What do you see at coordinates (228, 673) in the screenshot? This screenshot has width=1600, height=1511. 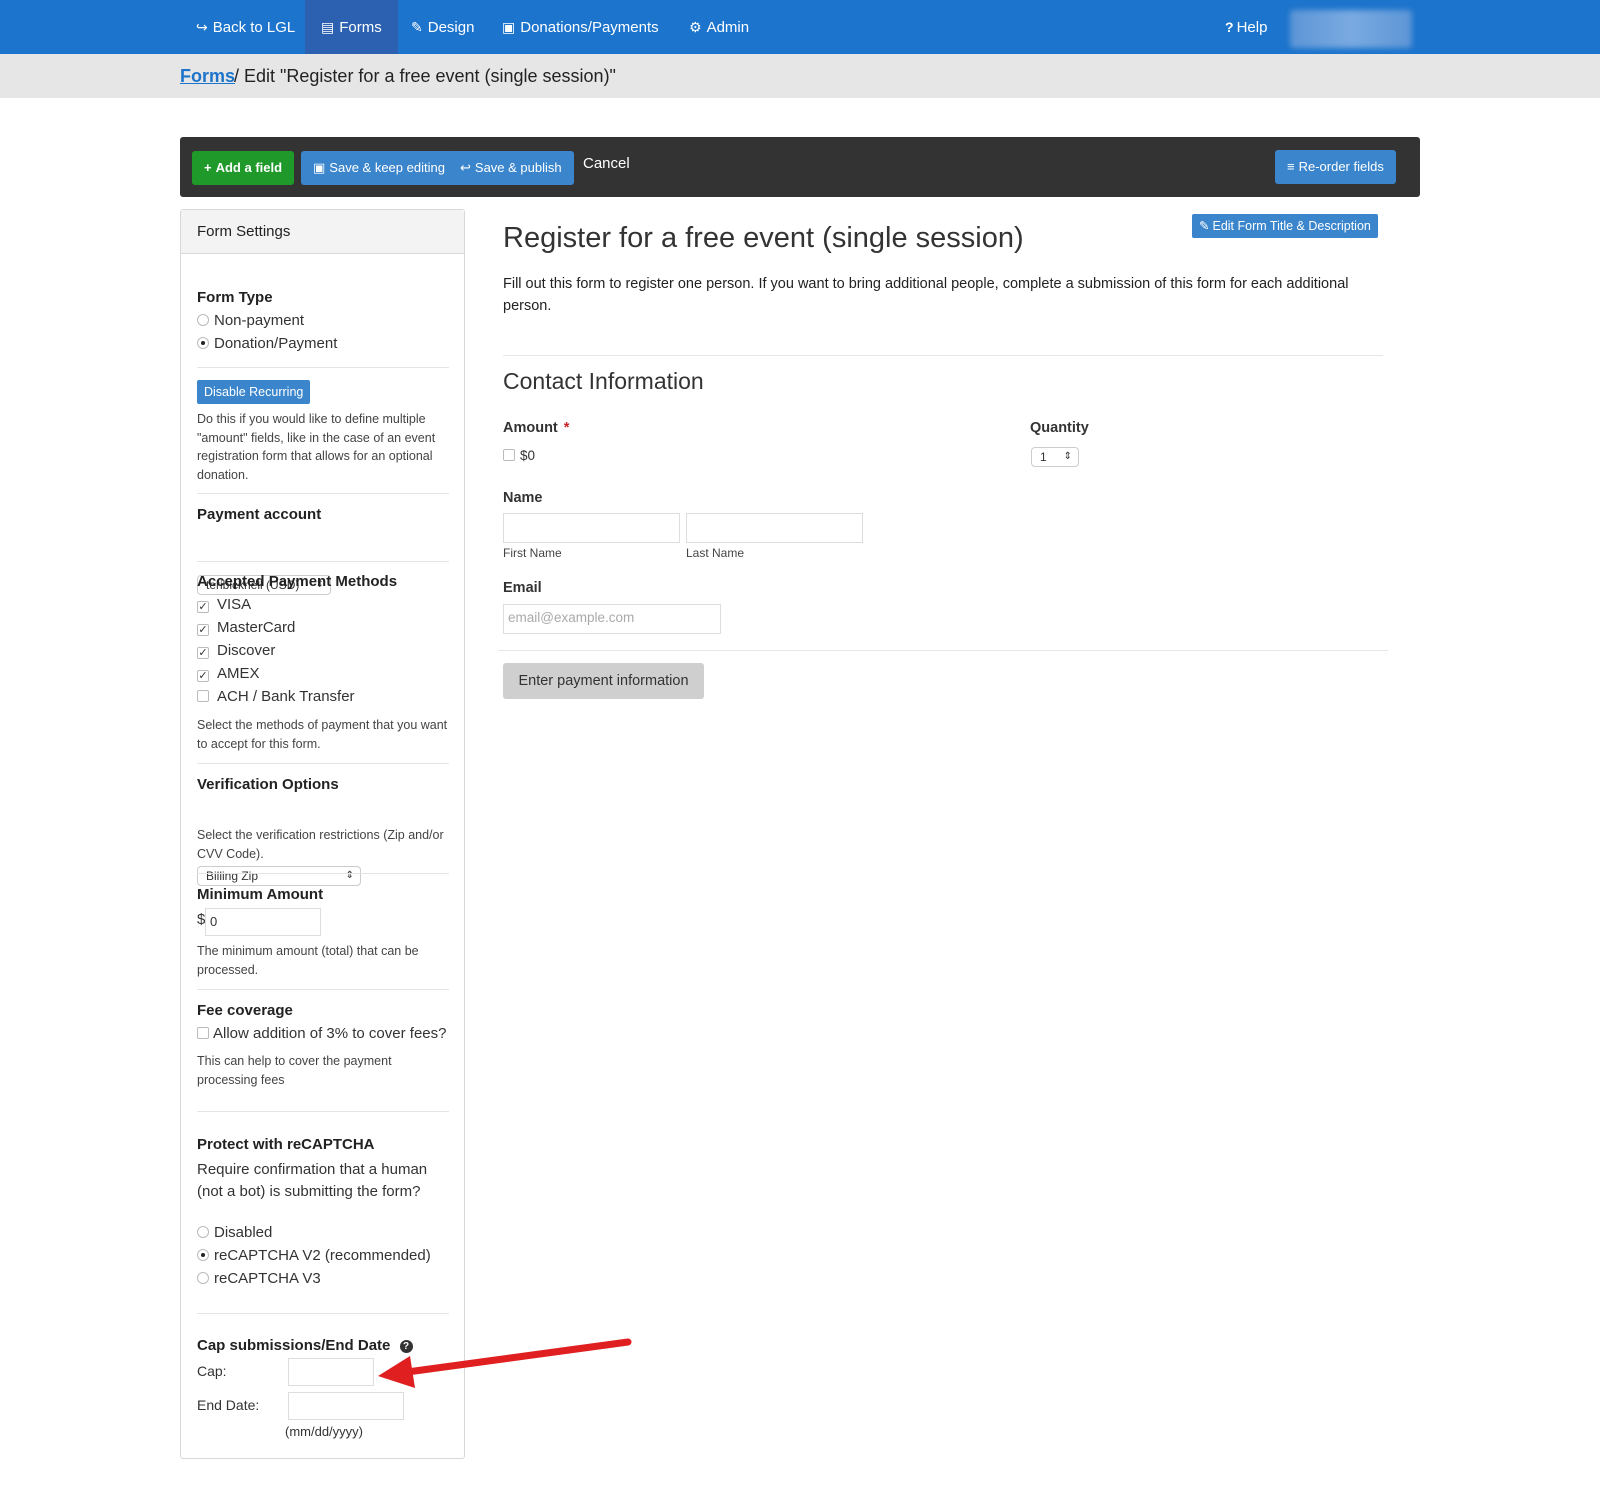 I see `checkbox-amex: ✓ AMEX` at bounding box center [228, 673].